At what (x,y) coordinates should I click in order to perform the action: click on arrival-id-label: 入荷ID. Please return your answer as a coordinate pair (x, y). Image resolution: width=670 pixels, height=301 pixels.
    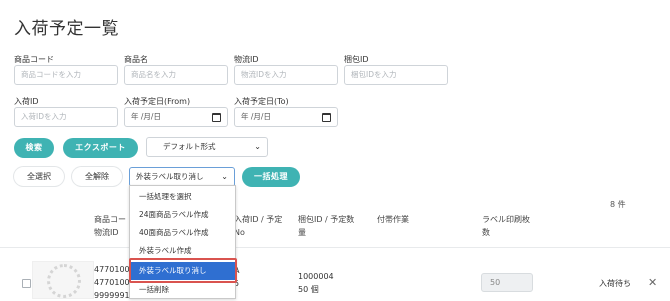
    Looking at the image, I should click on (26, 101).